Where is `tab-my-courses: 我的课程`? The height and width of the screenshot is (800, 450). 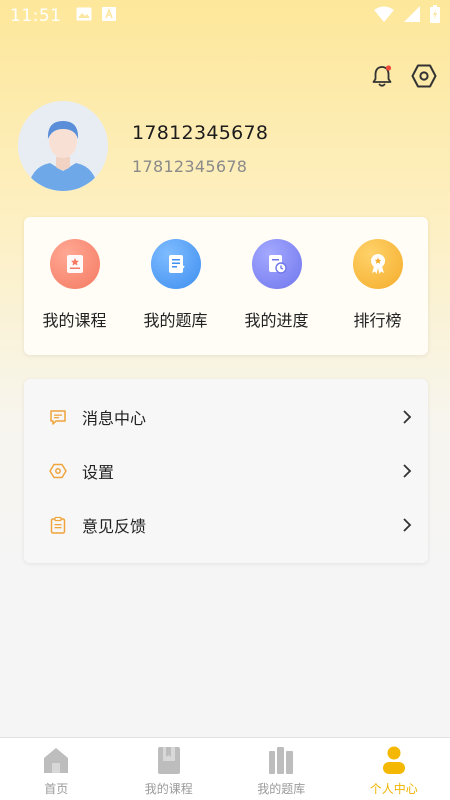 tab-my-courses: 我的课程 is located at coordinates (169, 769).